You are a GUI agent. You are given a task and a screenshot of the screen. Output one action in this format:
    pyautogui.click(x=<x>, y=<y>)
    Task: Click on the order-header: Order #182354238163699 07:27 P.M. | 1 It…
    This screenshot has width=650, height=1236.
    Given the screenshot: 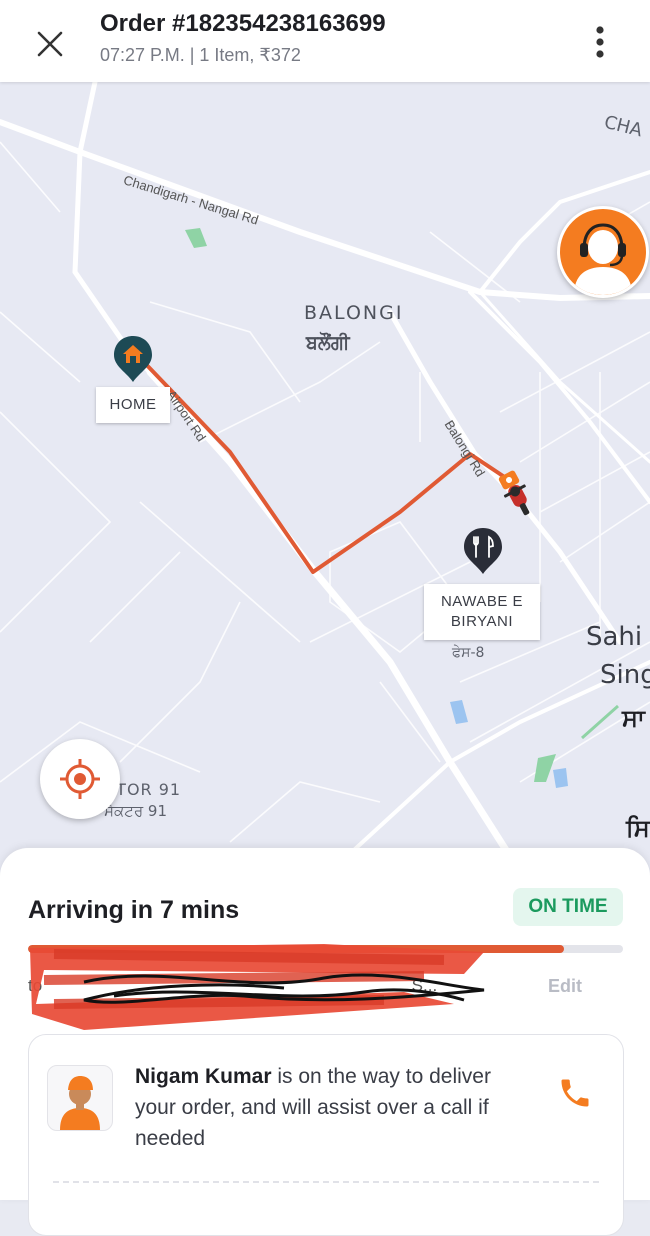 What is the action you would take?
    pyautogui.click(x=325, y=41)
    